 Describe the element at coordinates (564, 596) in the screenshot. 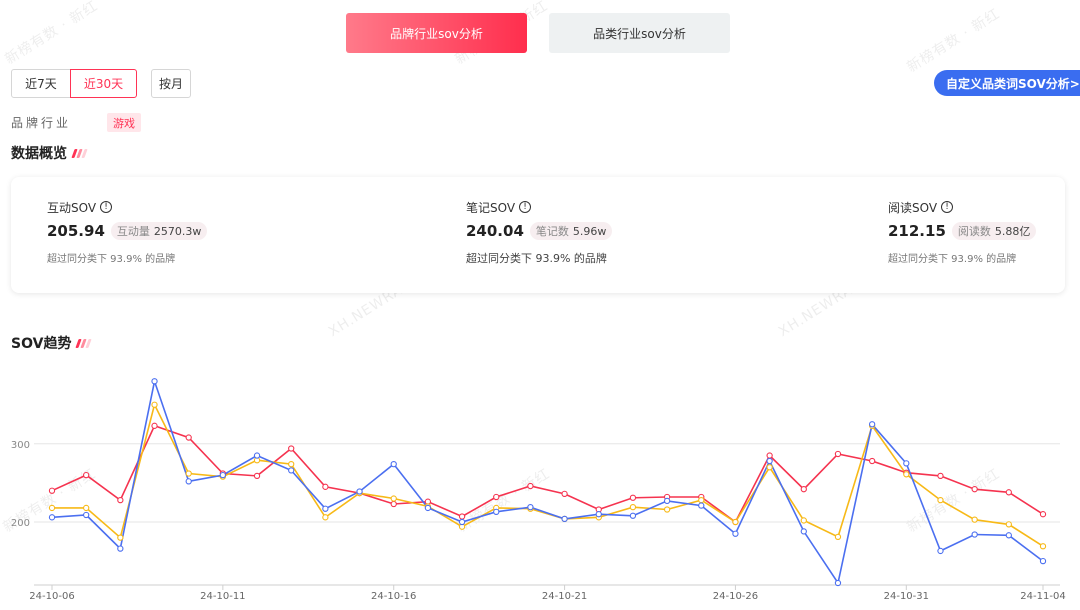

I see `x-tick-label: 24-10-21` at that location.